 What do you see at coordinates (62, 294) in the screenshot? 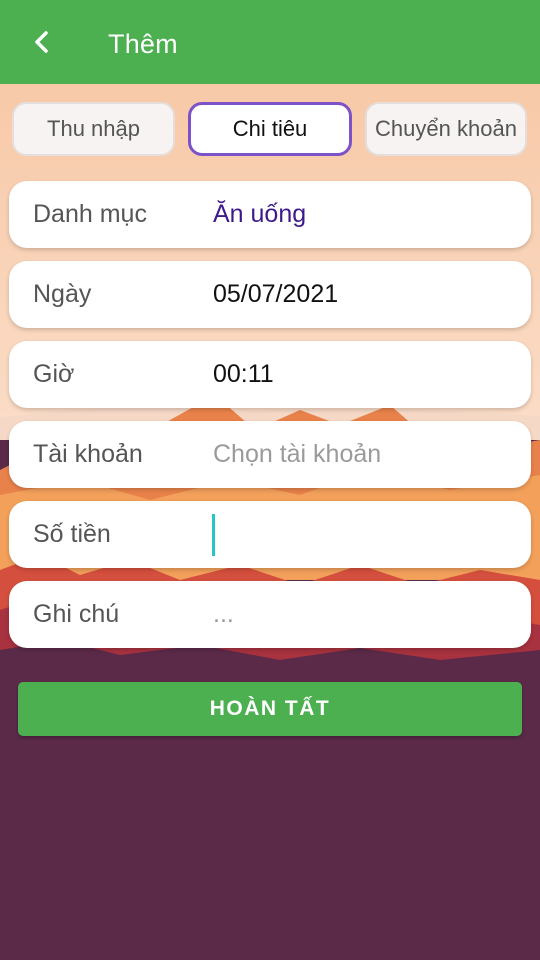
I see `date-label: Ngày` at bounding box center [62, 294].